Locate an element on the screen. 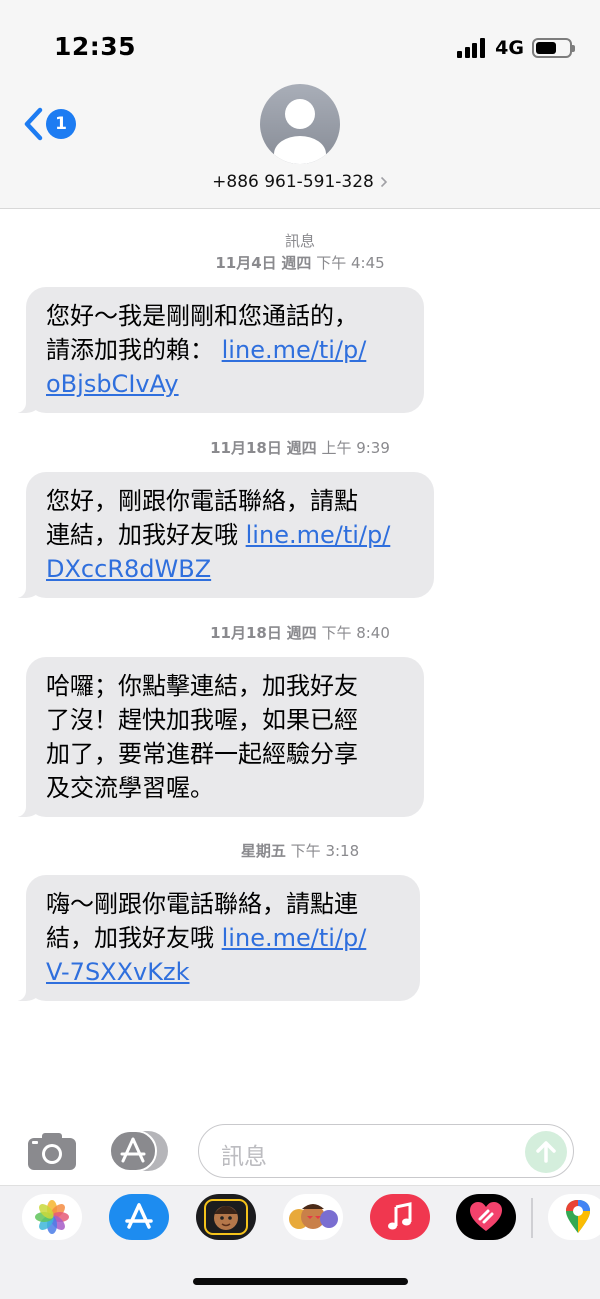 This screenshot has height=1299, width=600. memoji-app-button is located at coordinates (226, 1217).